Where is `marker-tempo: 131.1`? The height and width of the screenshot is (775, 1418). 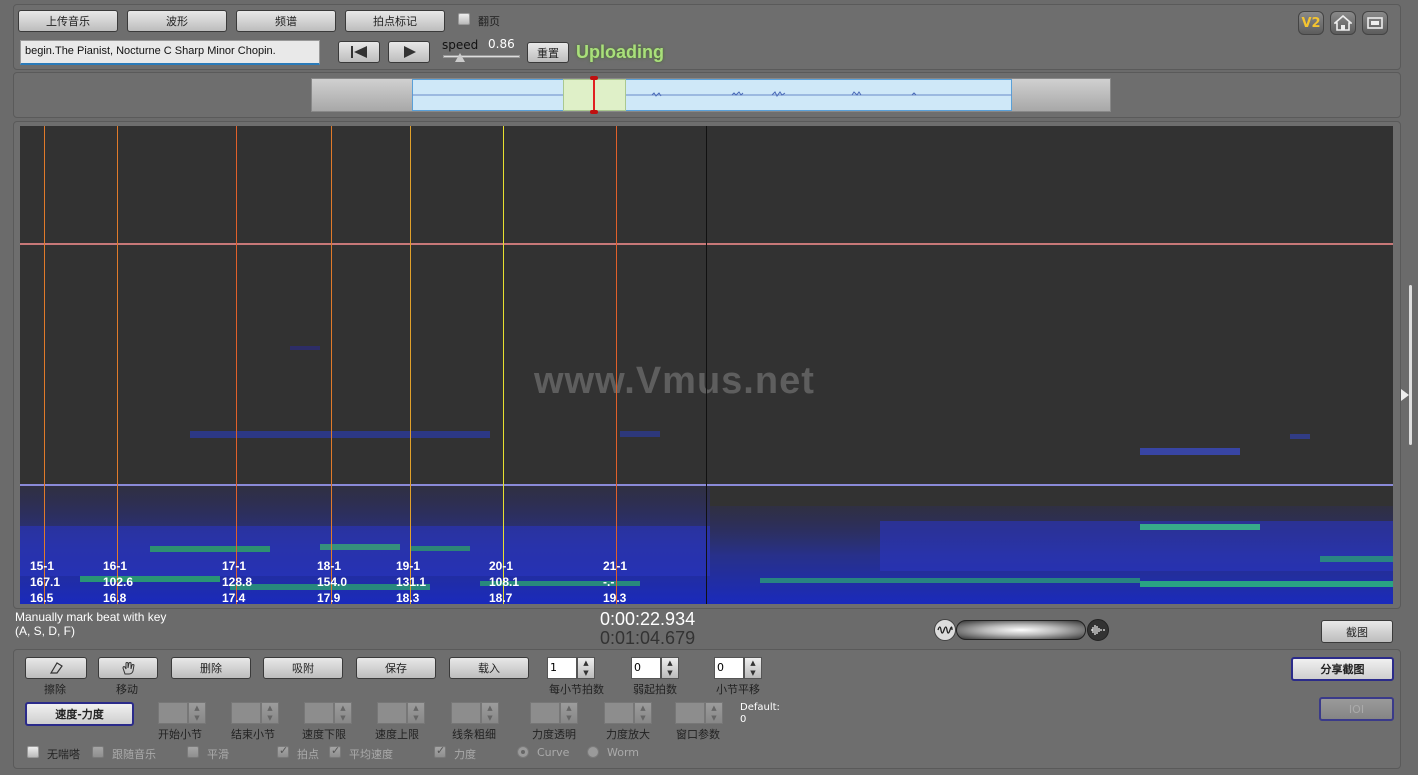
marker-tempo: 131.1 is located at coordinates (411, 582).